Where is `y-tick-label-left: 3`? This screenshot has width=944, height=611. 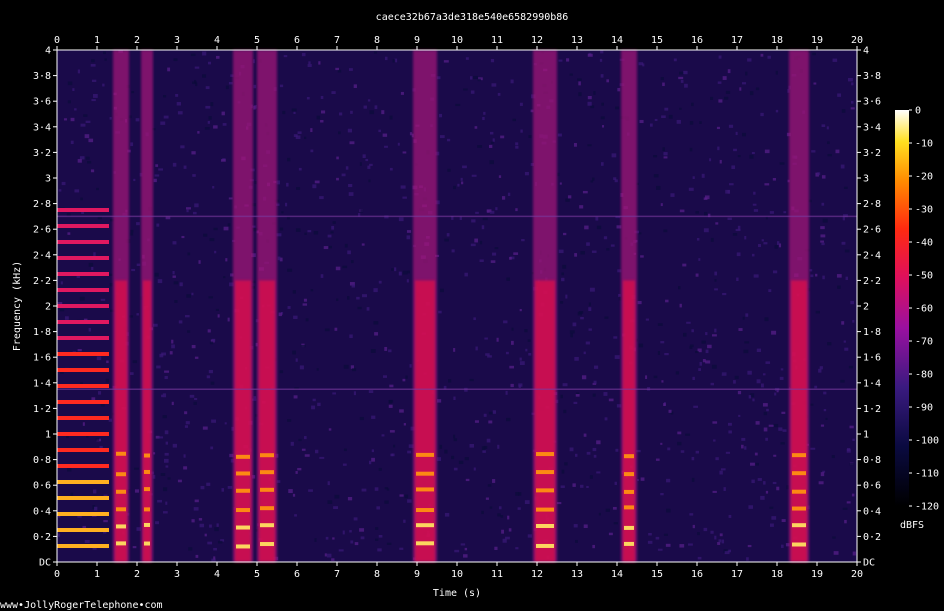 y-tick-label-left: 3 is located at coordinates (48, 179).